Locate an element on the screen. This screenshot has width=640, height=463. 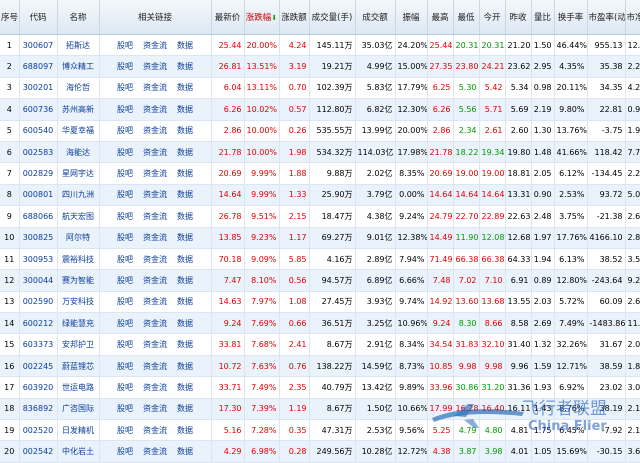
column-header-6: 涨跌额 is located at coordinates (294, 17).